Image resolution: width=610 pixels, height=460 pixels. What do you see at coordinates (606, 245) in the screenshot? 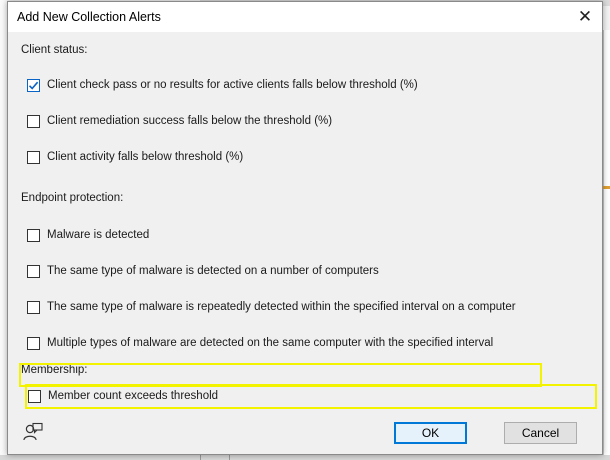
I see `background-right-panel` at bounding box center [606, 245].